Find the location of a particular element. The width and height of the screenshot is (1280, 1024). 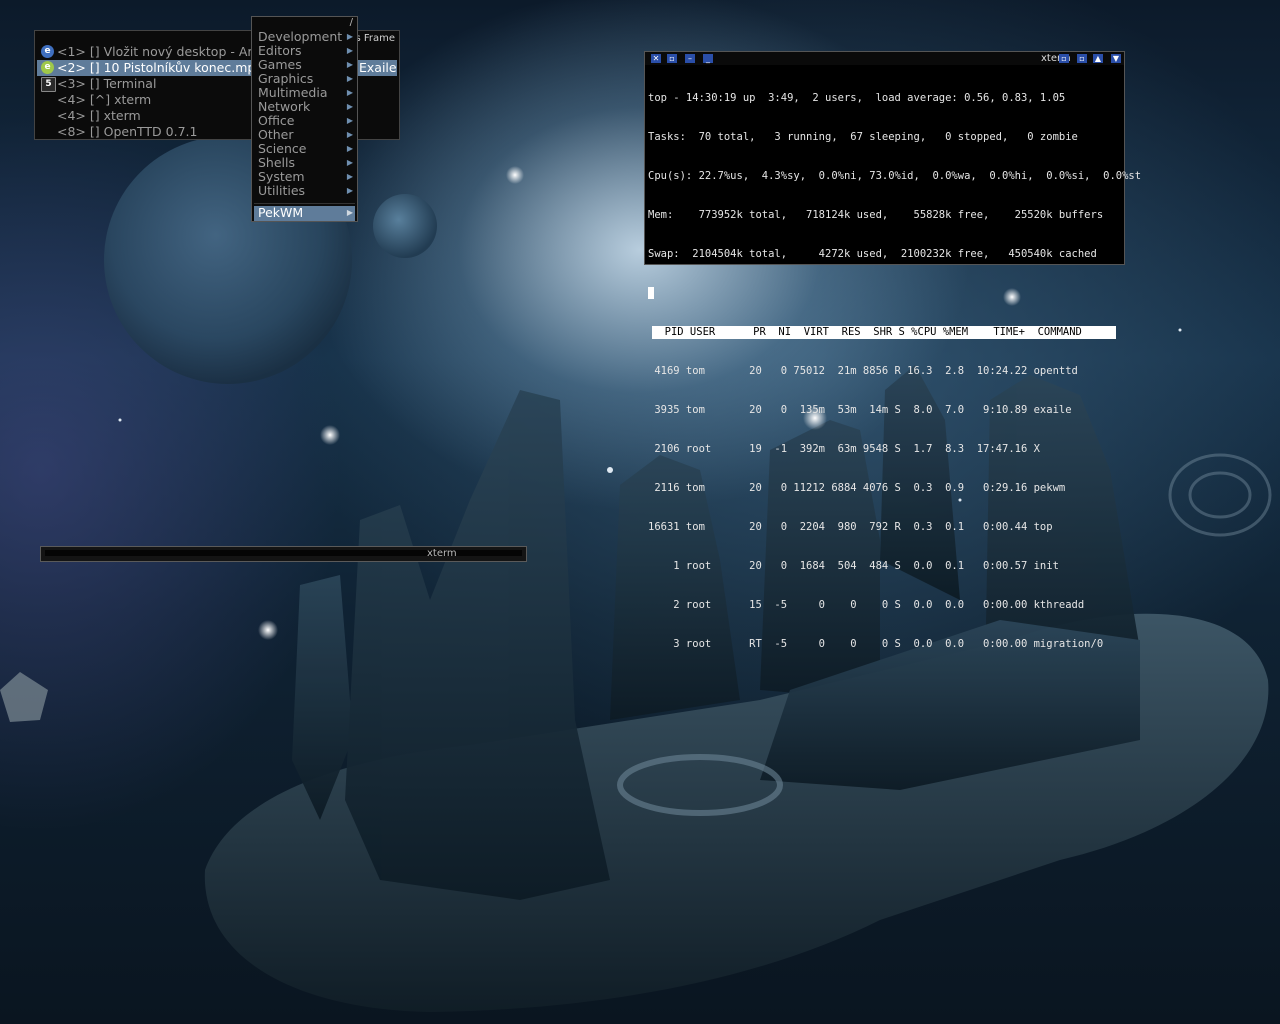

asteroid-rock is located at coordinates (24, 697).